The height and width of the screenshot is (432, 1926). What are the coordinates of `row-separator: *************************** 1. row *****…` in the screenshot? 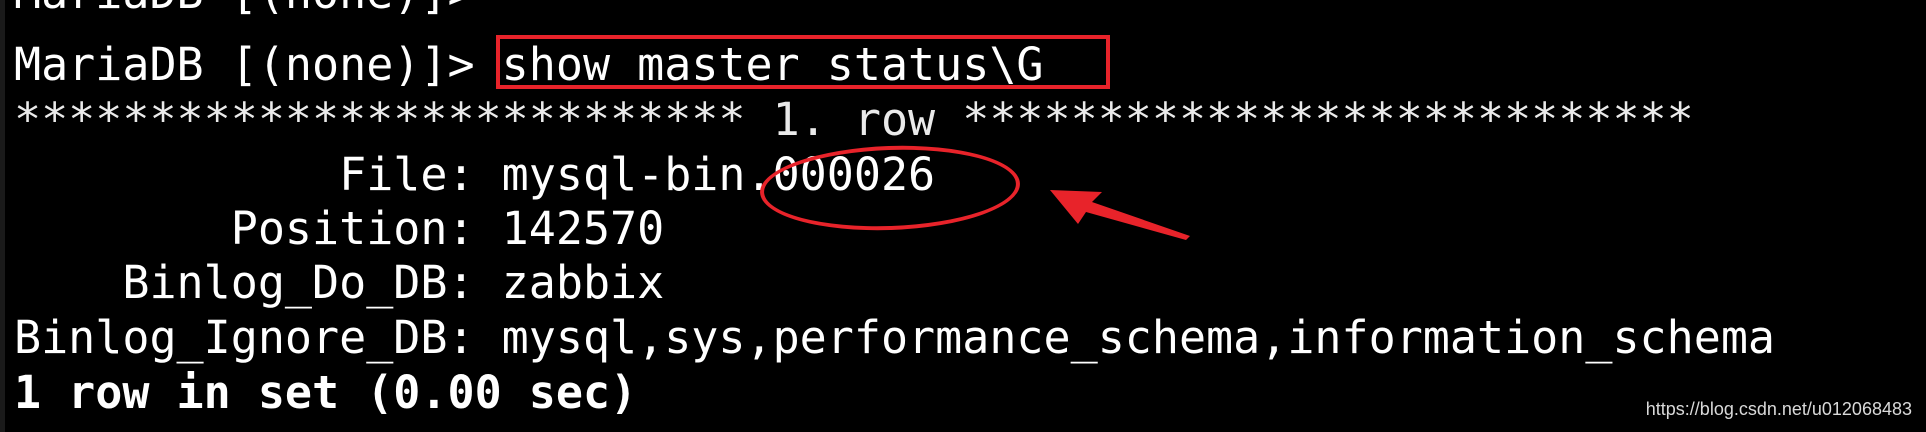 It's located at (854, 119).